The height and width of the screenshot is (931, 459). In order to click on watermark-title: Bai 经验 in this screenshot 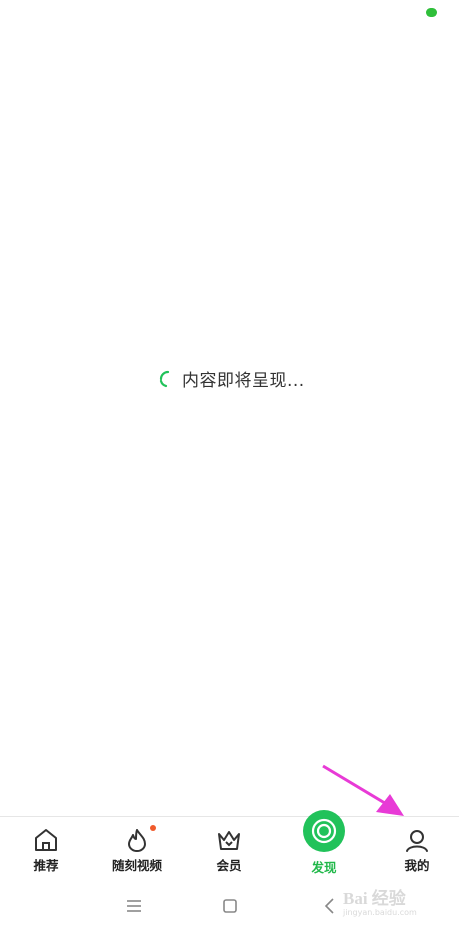, I will do `click(374, 898)`.